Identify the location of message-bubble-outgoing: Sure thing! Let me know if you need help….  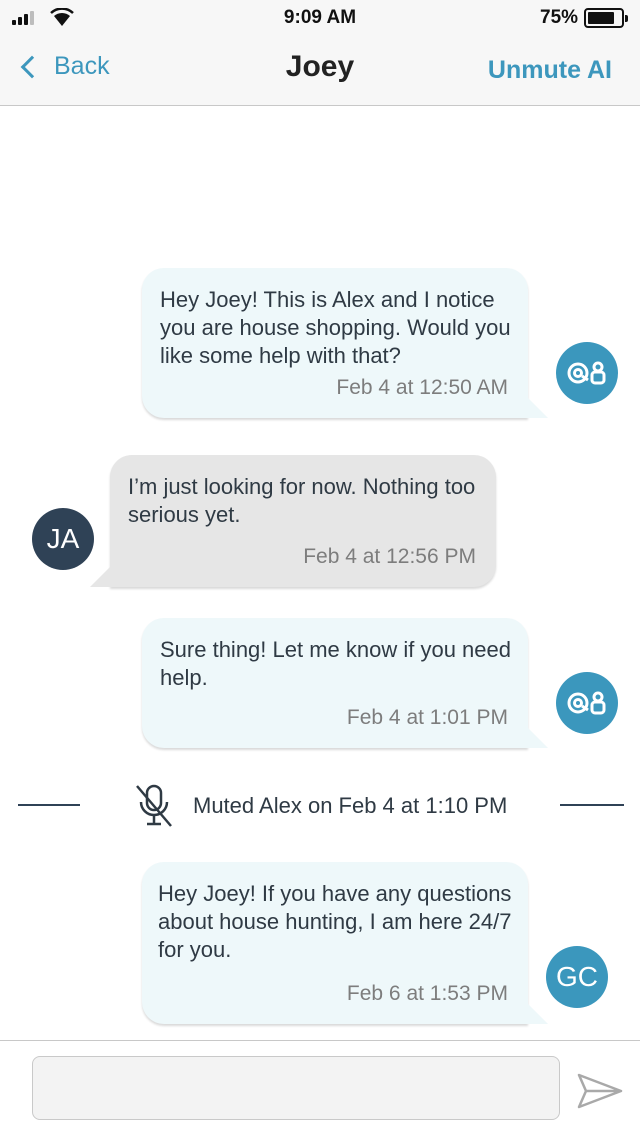
(335, 683).